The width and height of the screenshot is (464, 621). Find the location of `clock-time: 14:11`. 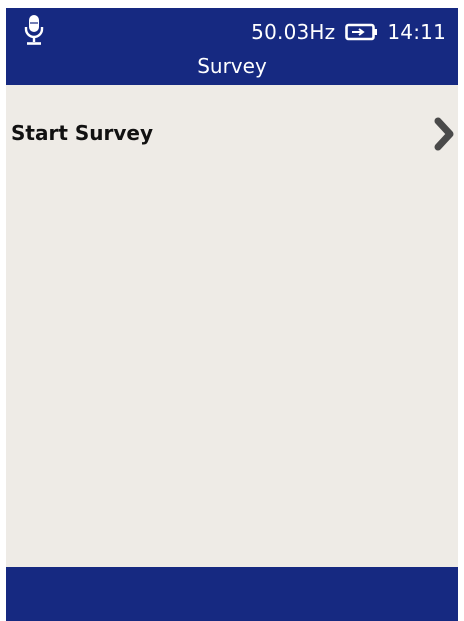

clock-time: 14:11 is located at coordinates (416, 32).